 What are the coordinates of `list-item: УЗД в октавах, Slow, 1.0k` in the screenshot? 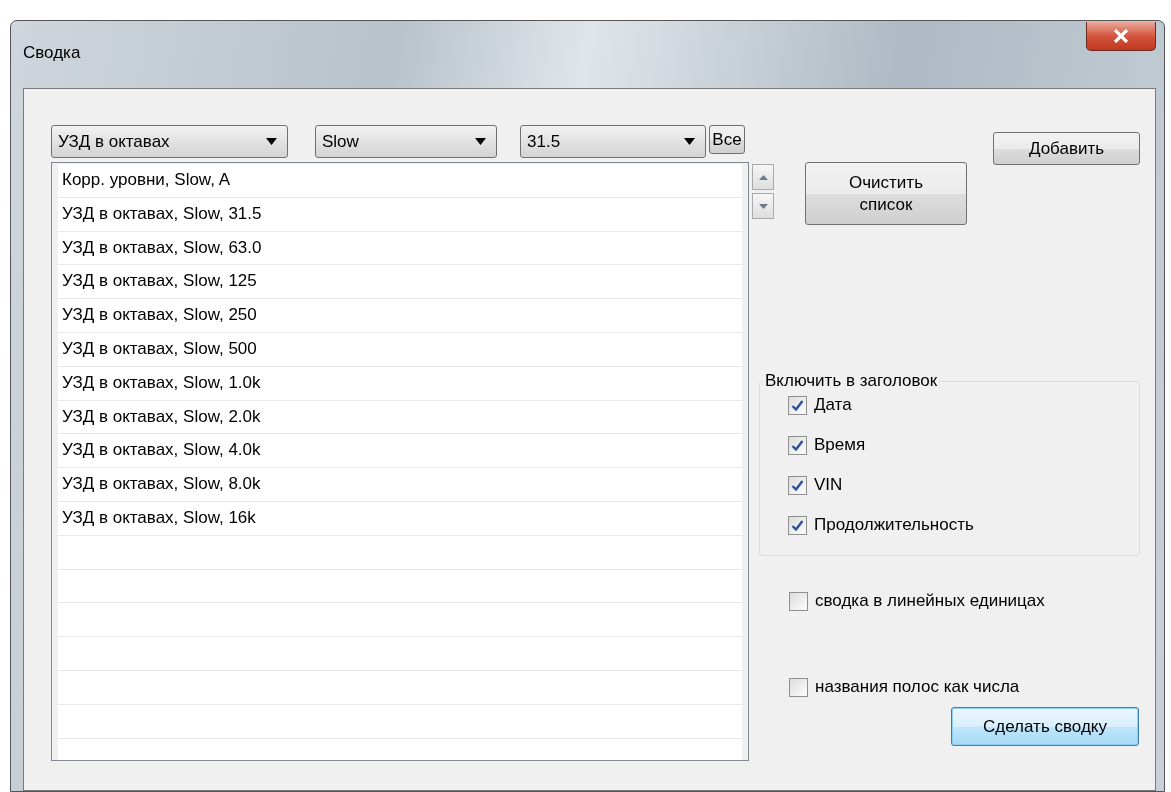 It's located at (161, 382).